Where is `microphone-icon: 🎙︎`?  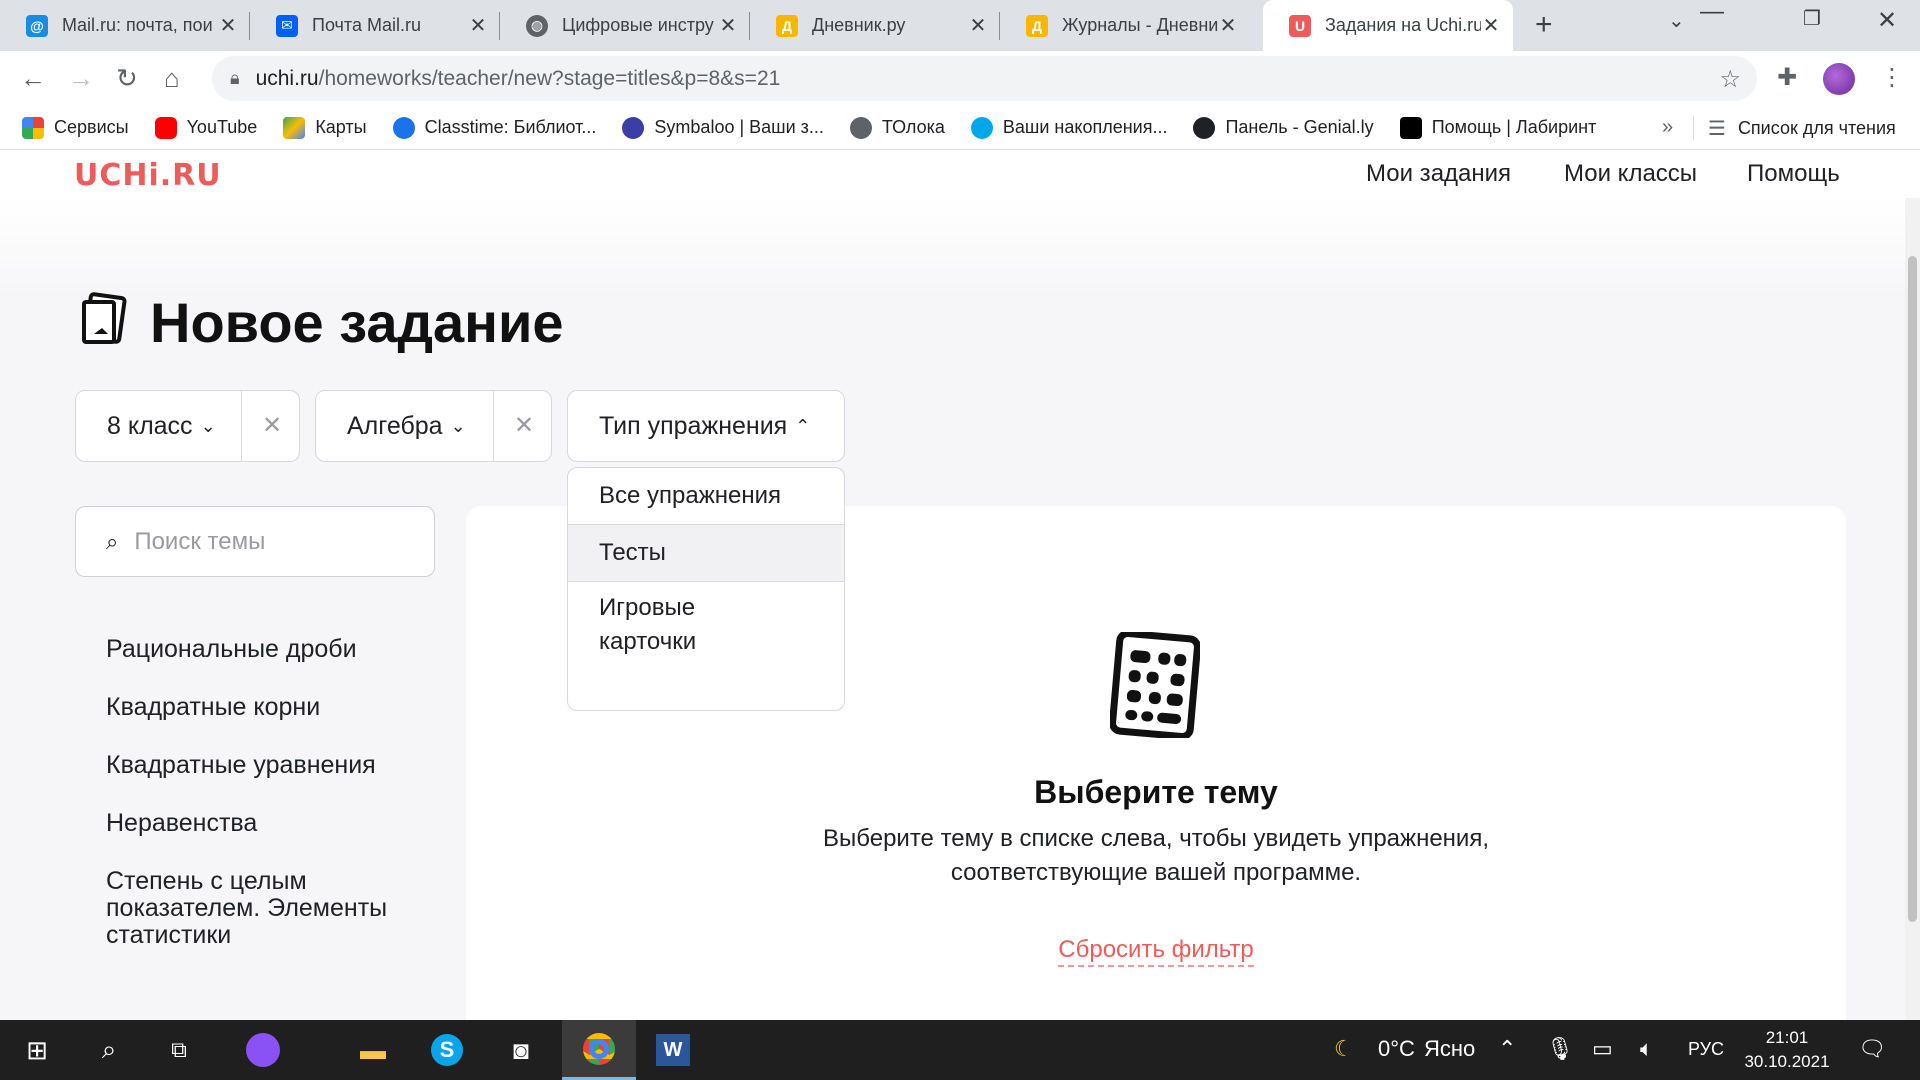 microphone-icon: 🎙︎ is located at coordinates (1560, 1049).